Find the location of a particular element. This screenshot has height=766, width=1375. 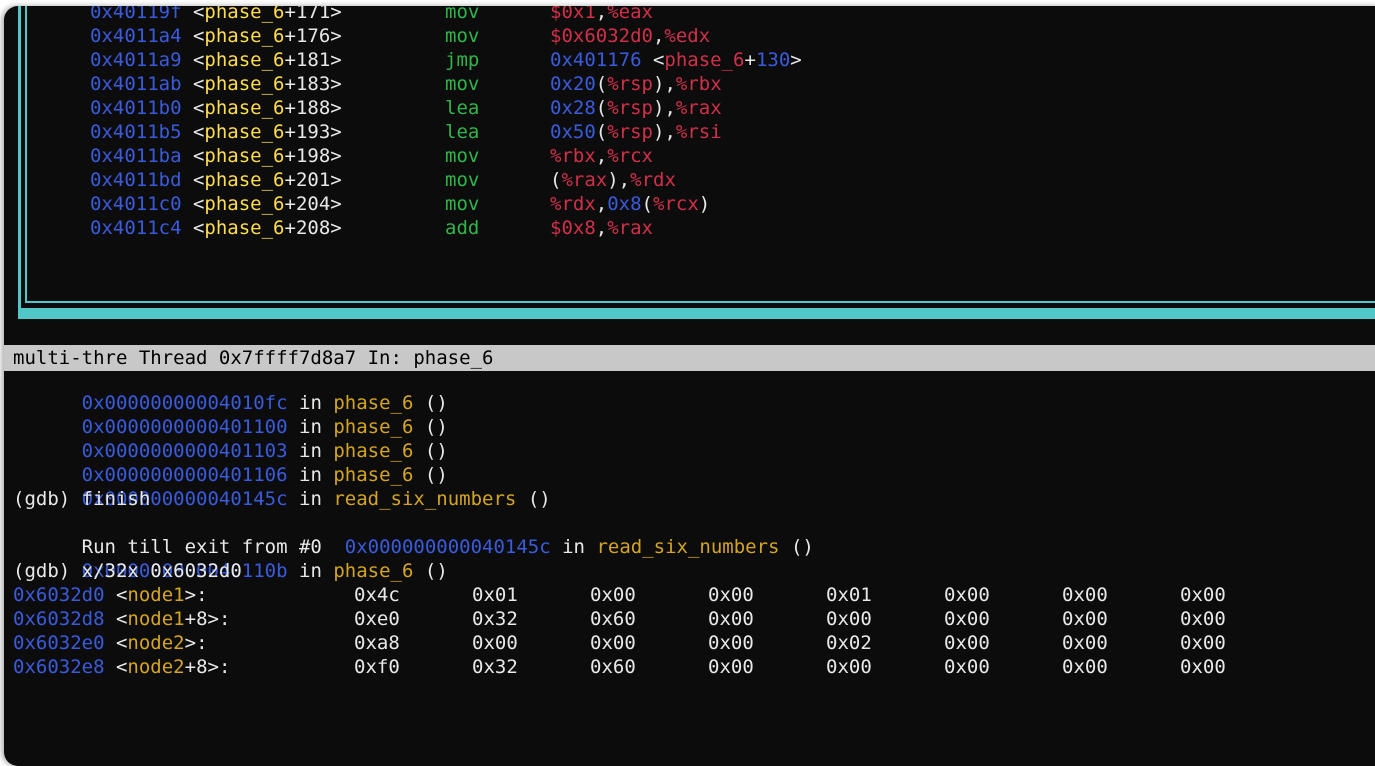

asm-address: 0x4011bd is located at coordinates (136, 180).